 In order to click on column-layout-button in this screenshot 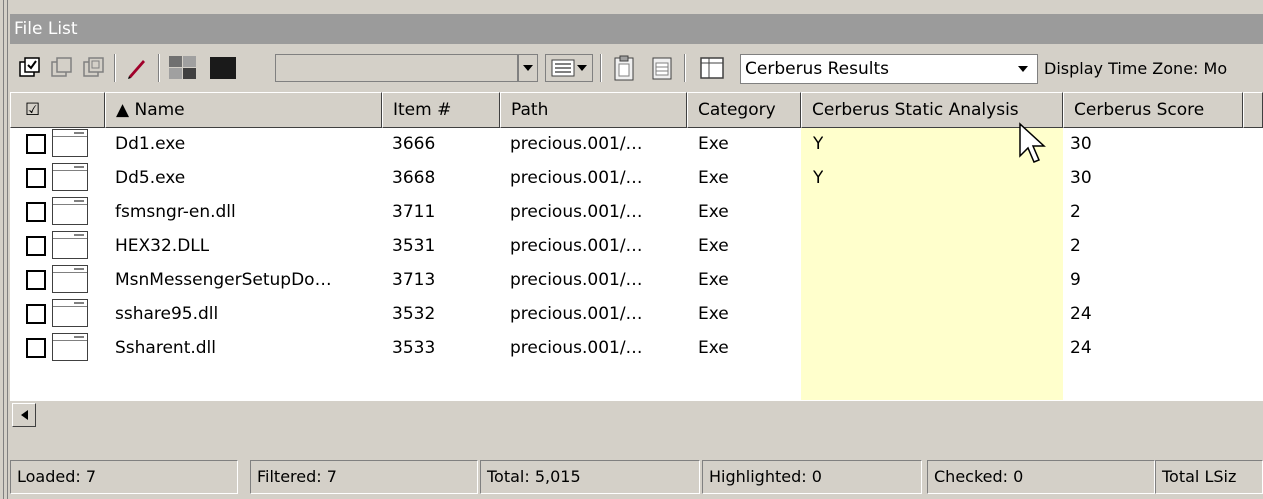, I will do `click(569, 68)`.